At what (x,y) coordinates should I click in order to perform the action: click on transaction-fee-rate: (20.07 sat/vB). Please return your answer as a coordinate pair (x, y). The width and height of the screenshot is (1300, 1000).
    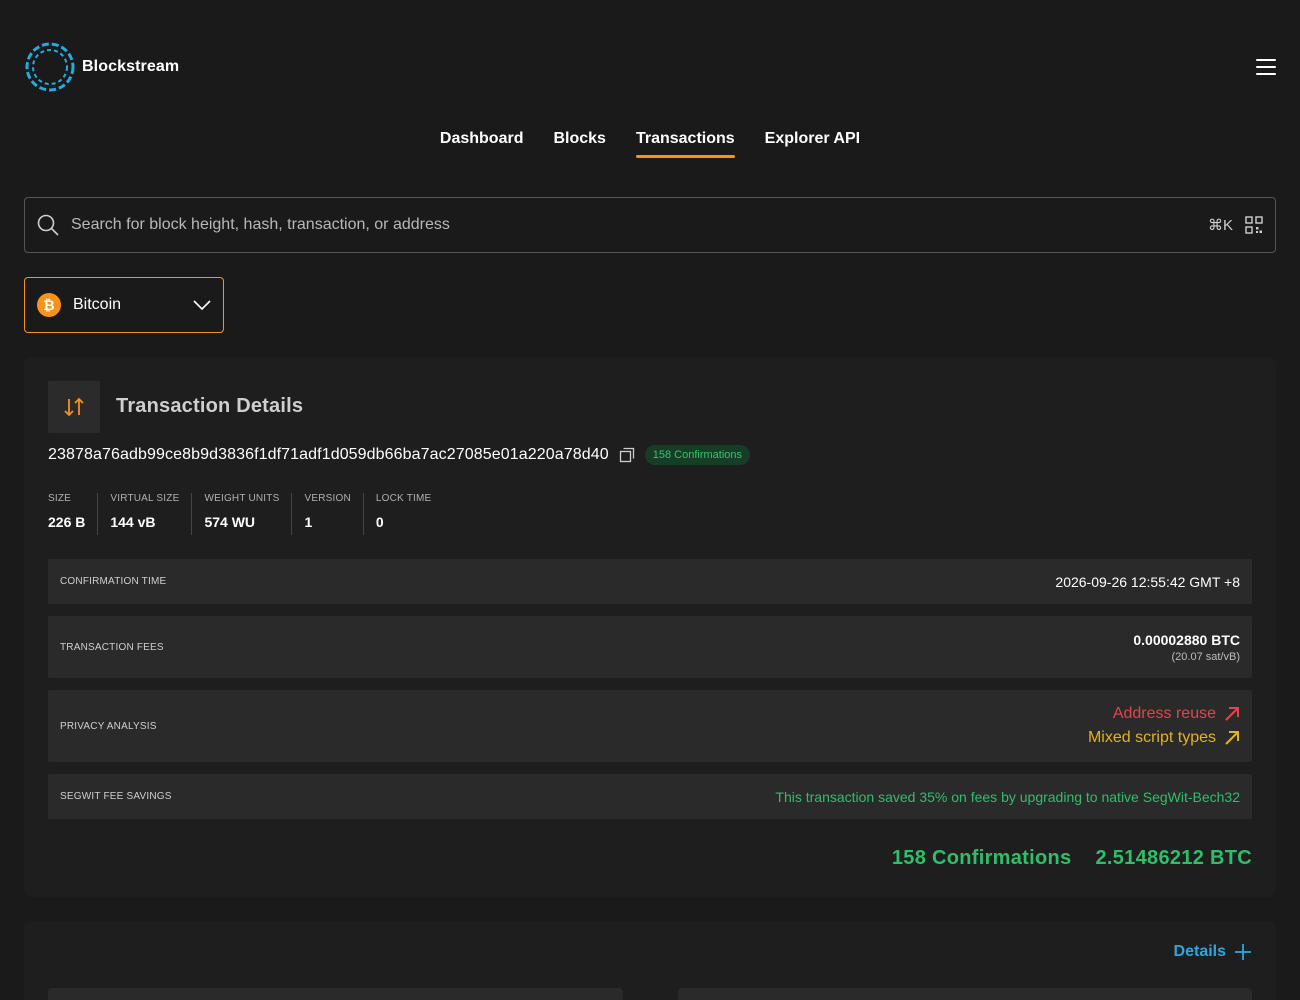
    Looking at the image, I should click on (1205, 656).